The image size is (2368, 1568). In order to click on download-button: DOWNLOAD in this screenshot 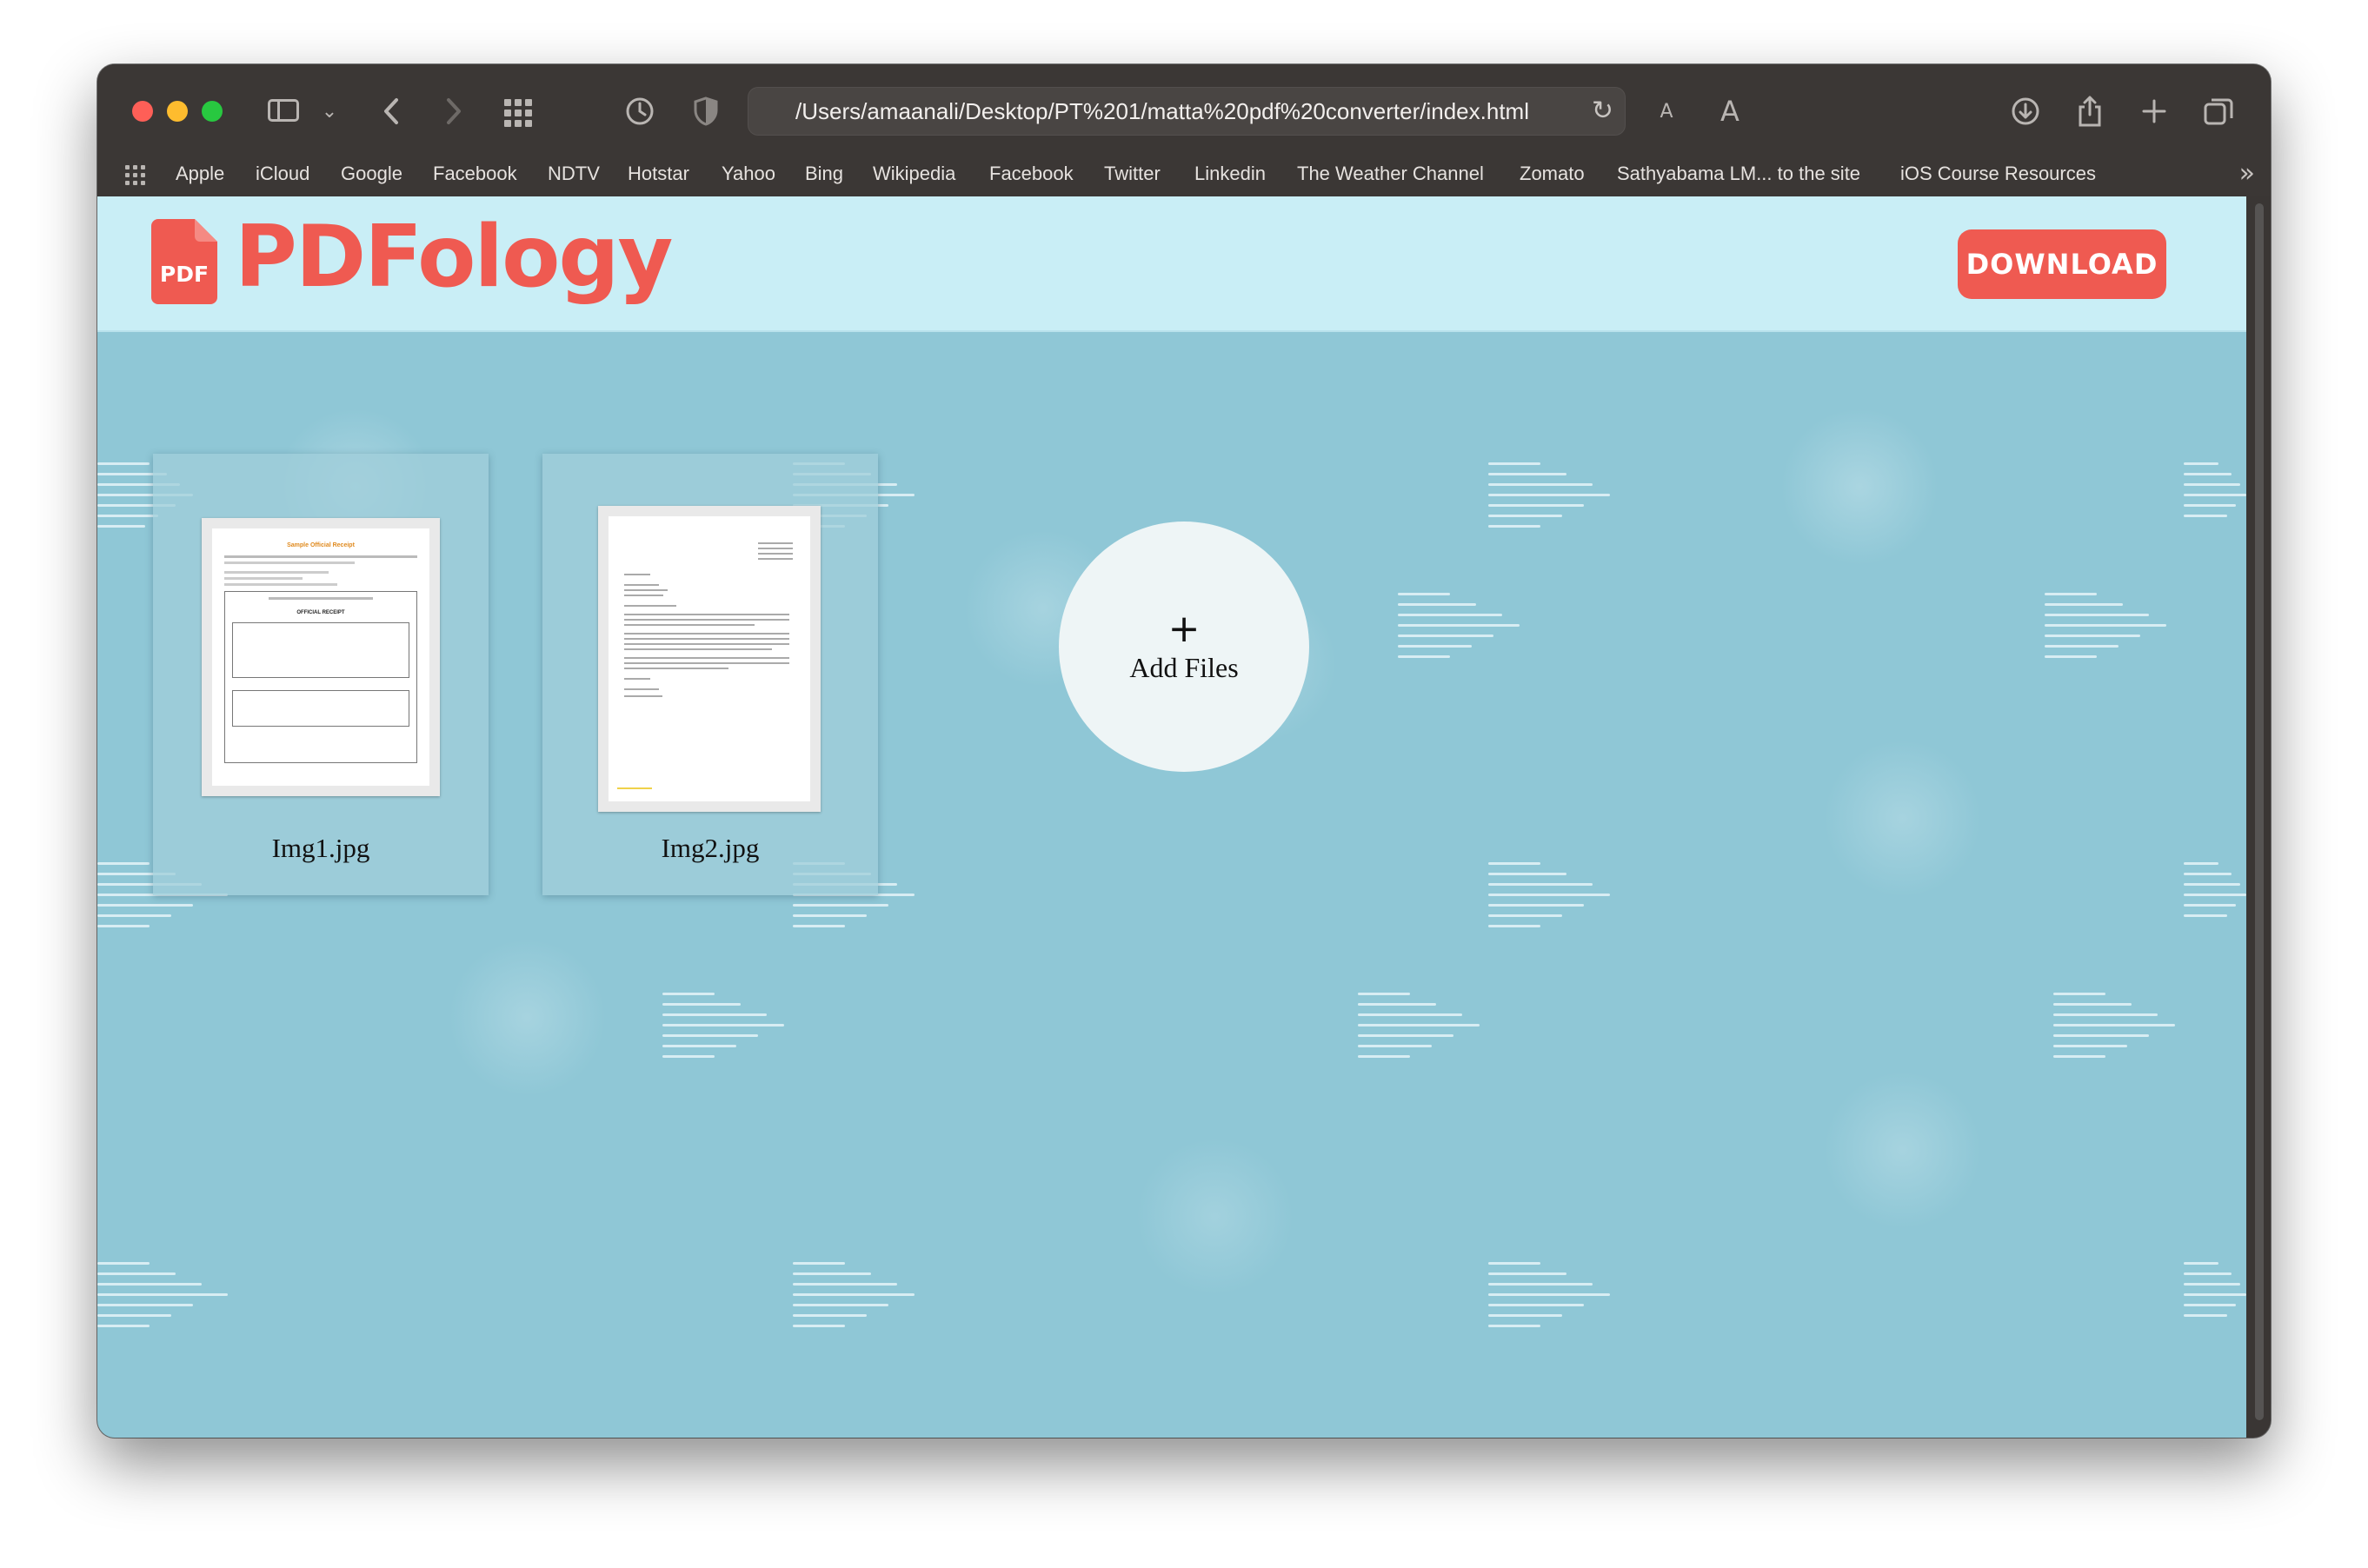, I will do `click(2062, 264)`.